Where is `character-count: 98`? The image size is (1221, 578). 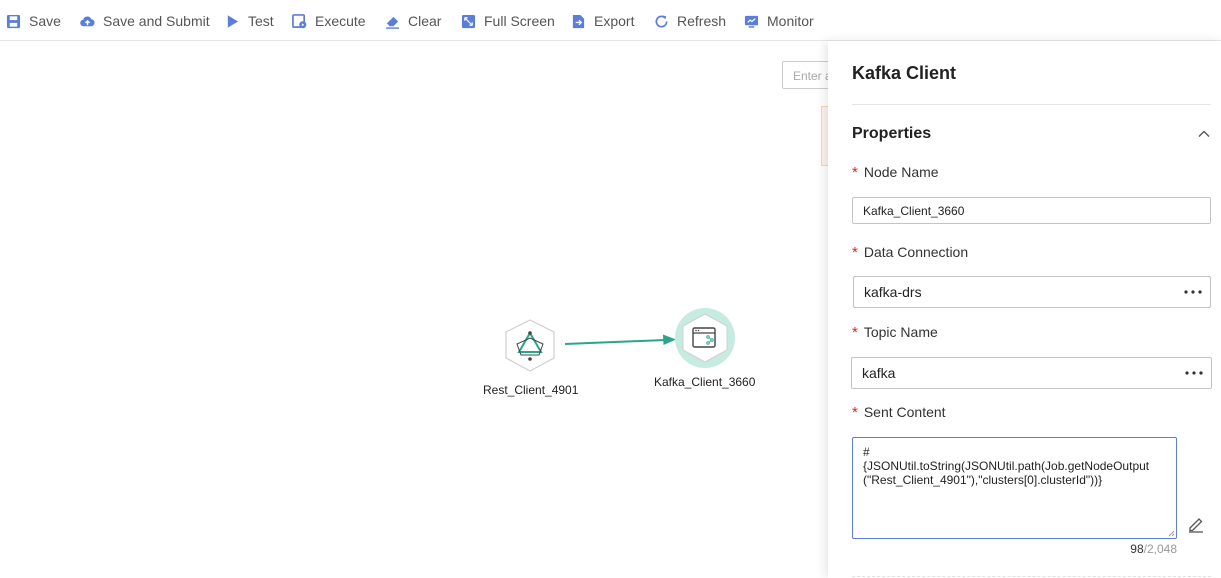
character-count: 98 is located at coordinates (1137, 549).